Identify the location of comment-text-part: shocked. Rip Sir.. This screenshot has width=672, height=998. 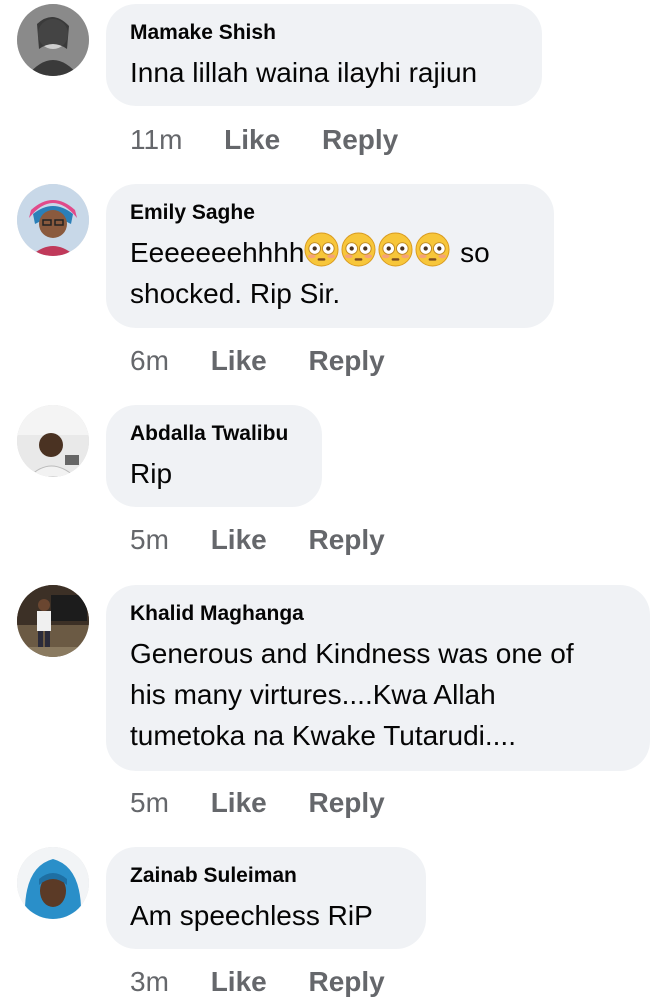
(235, 293).